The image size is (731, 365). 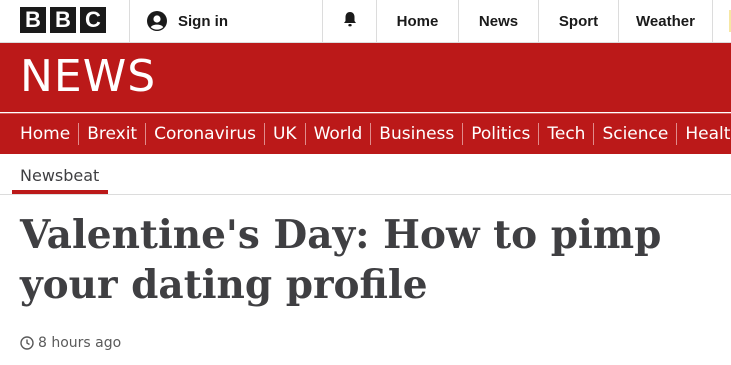 I want to click on bbc-logo: B B C, so click(x=63, y=20).